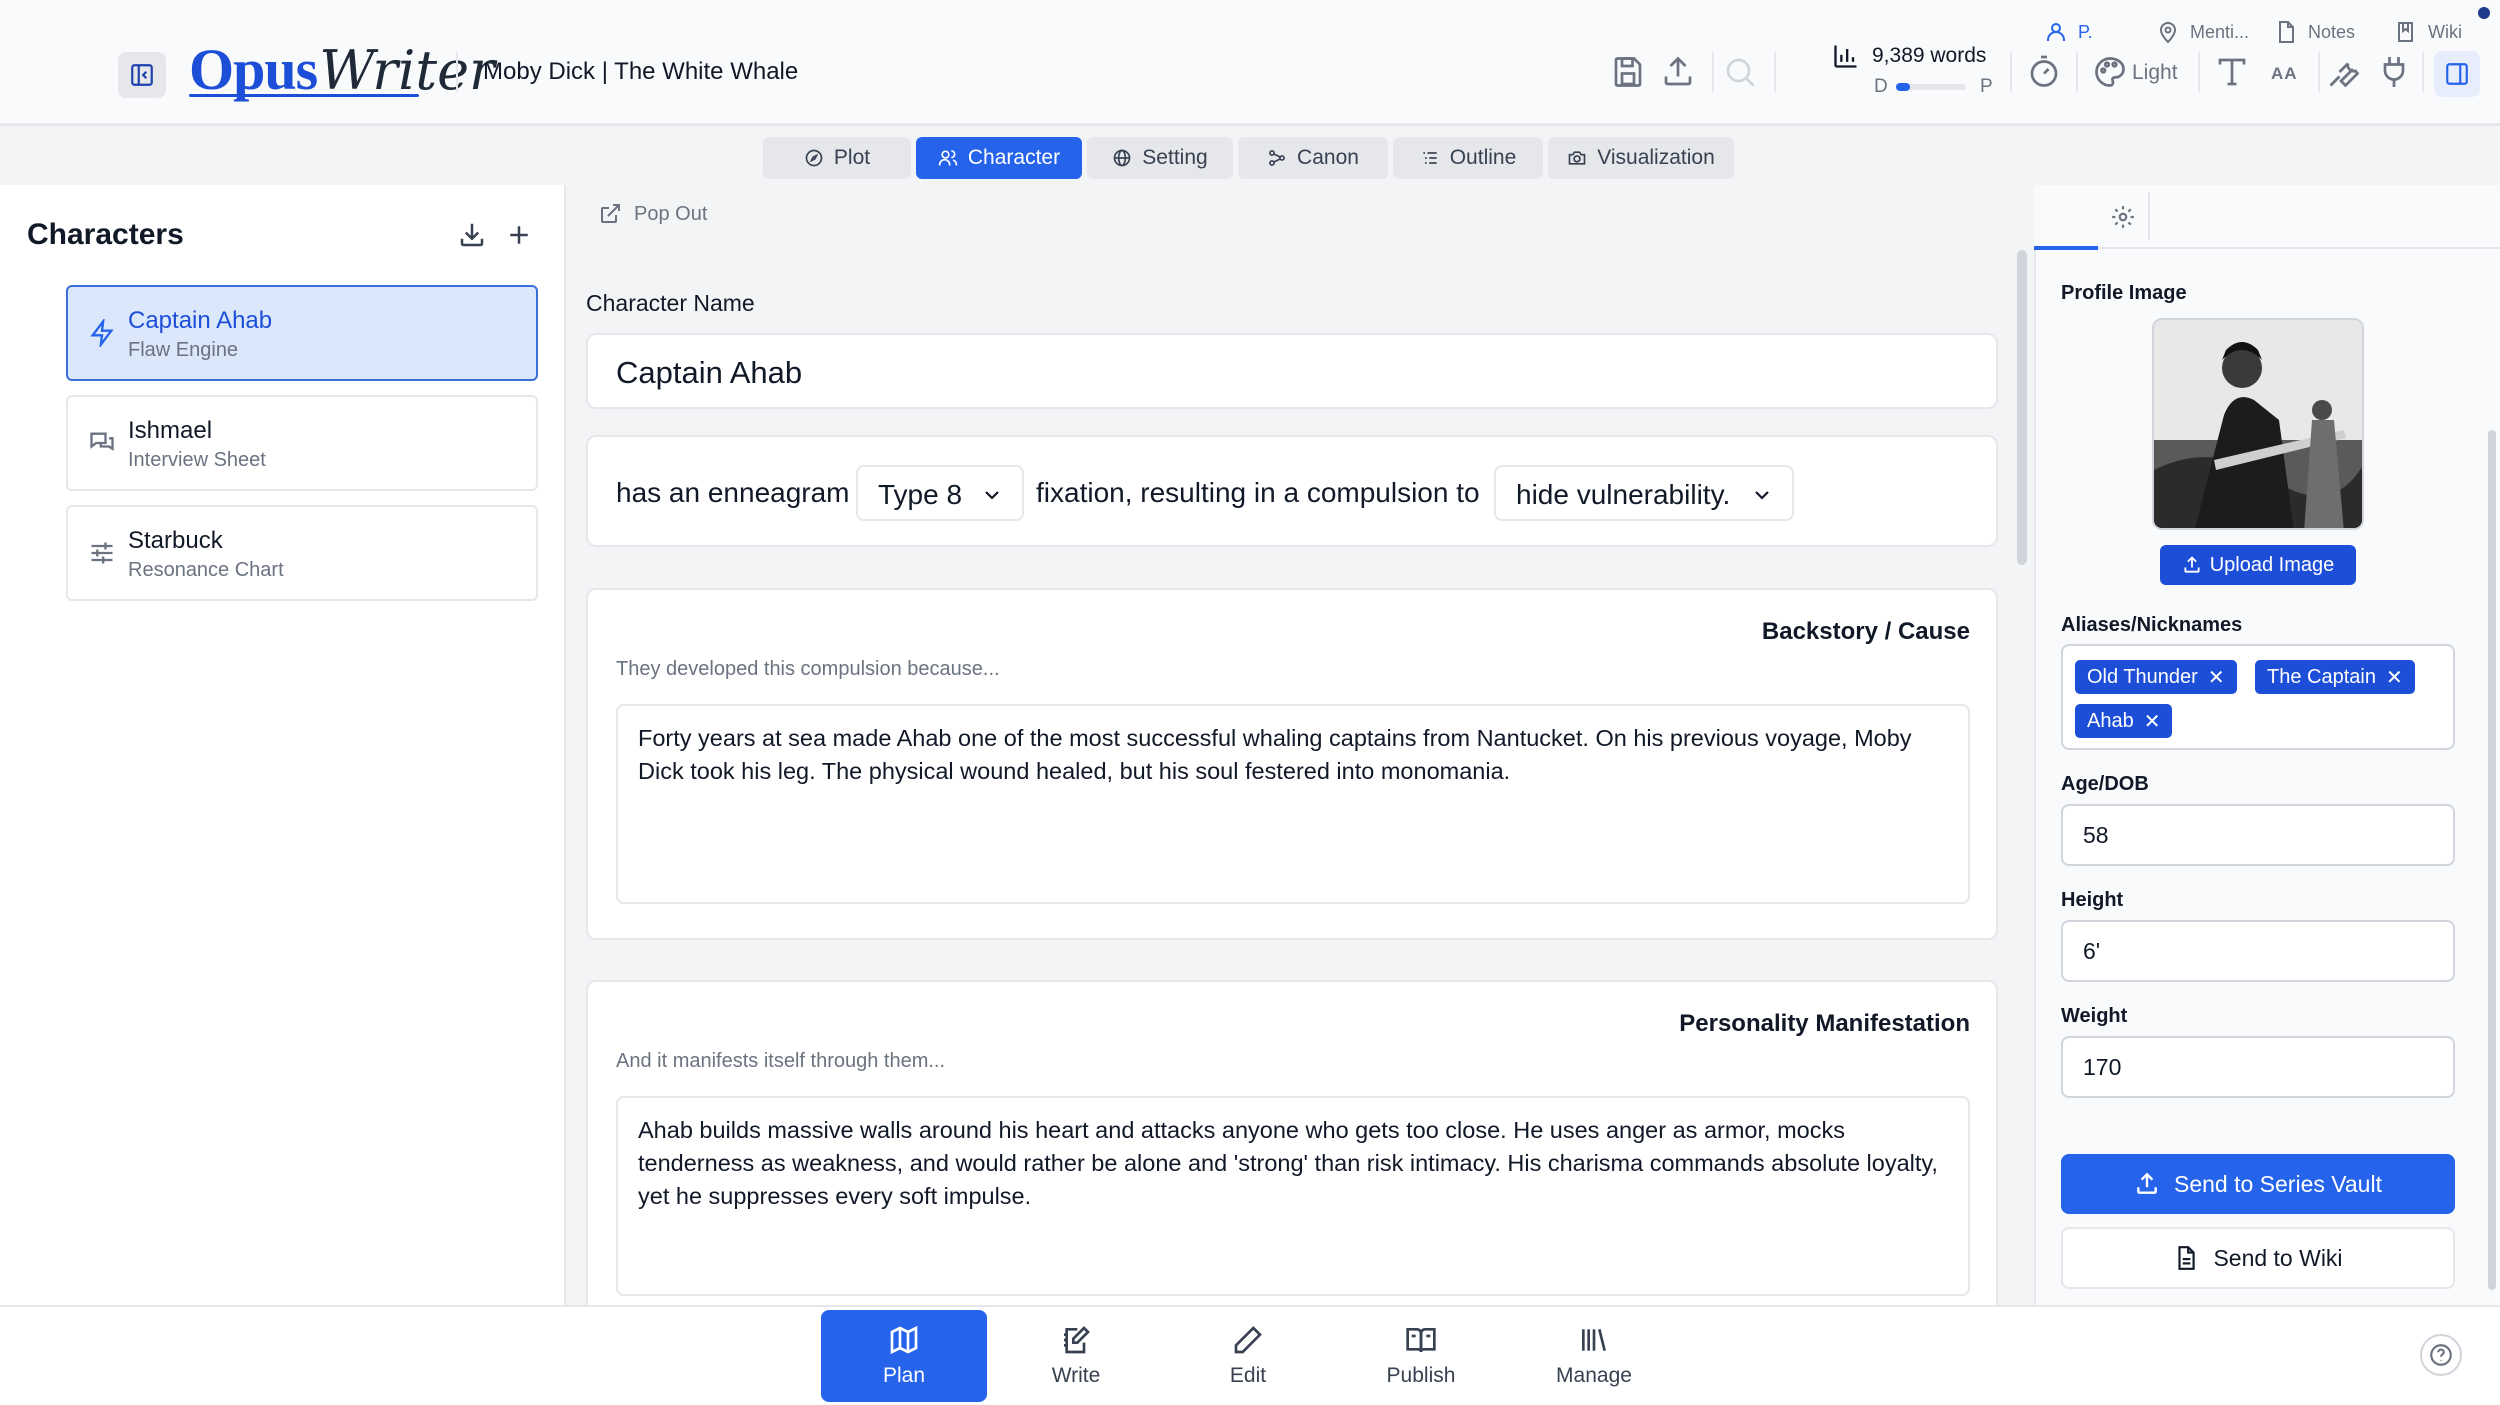  Describe the element at coordinates (407, 70) in the screenshot. I see `logo-script: Writer` at that location.